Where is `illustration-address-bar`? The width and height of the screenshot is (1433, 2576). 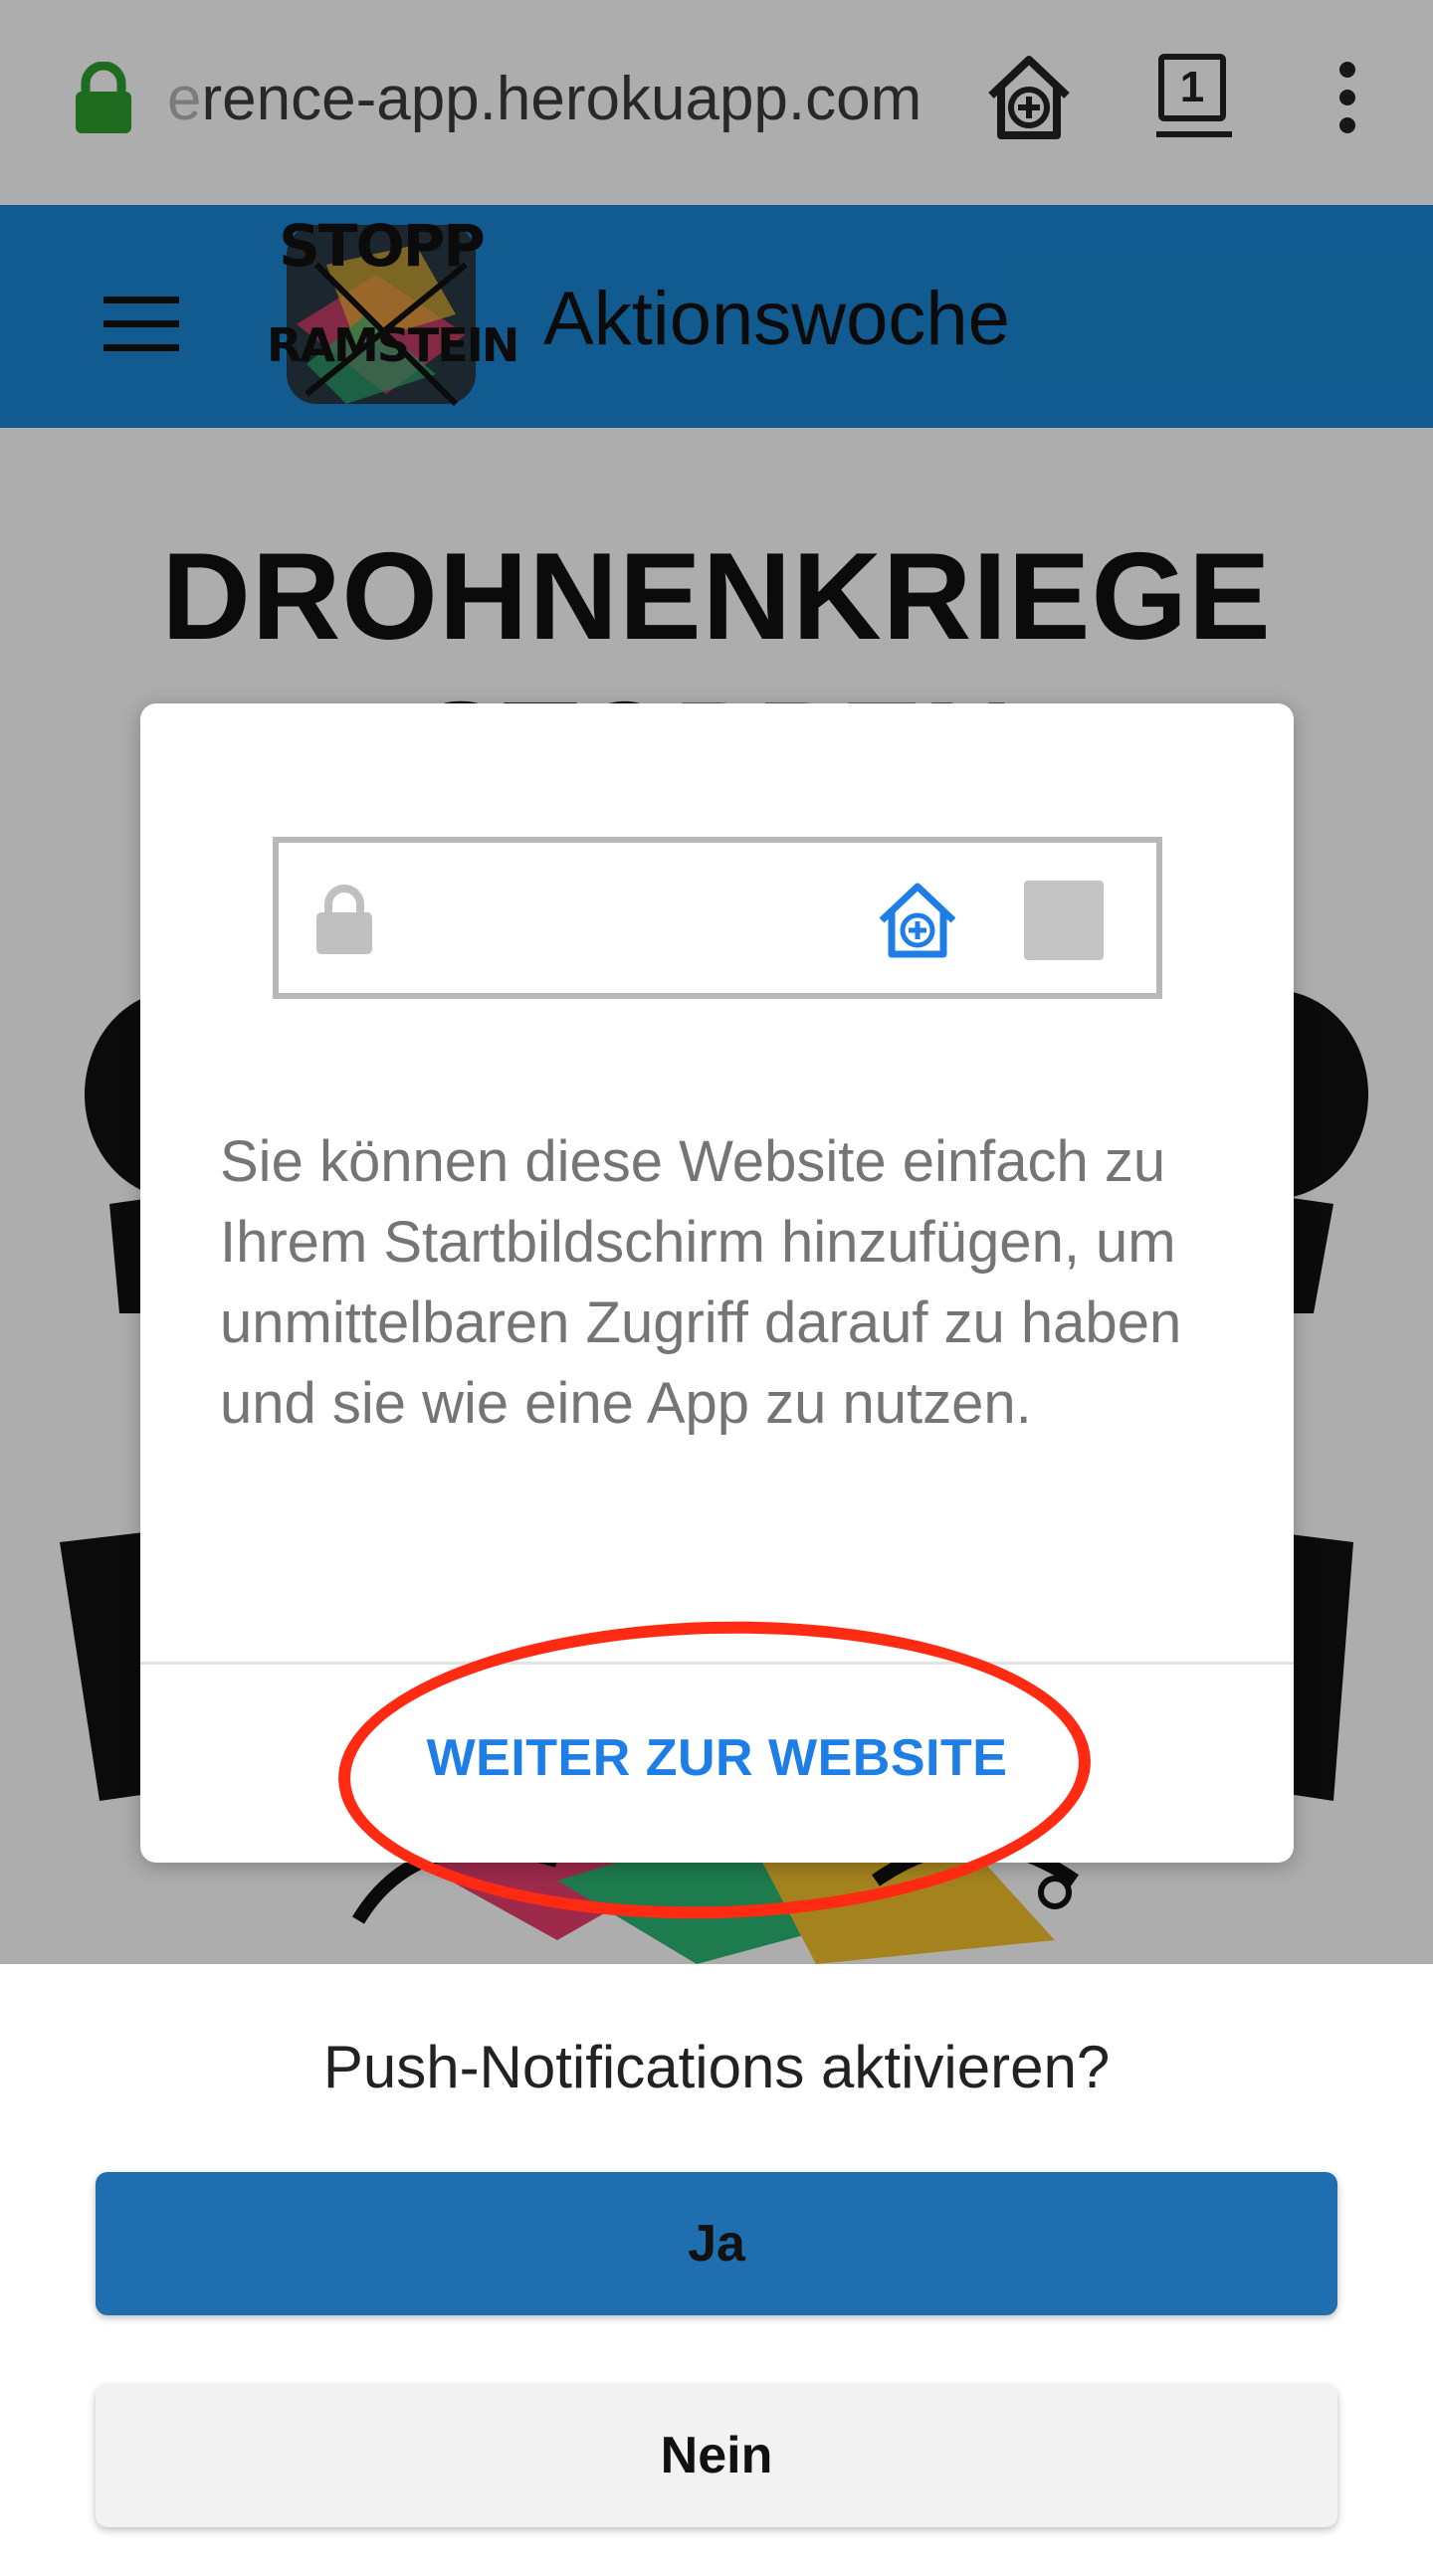 illustration-address-bar is located at coordinates (717, 918).